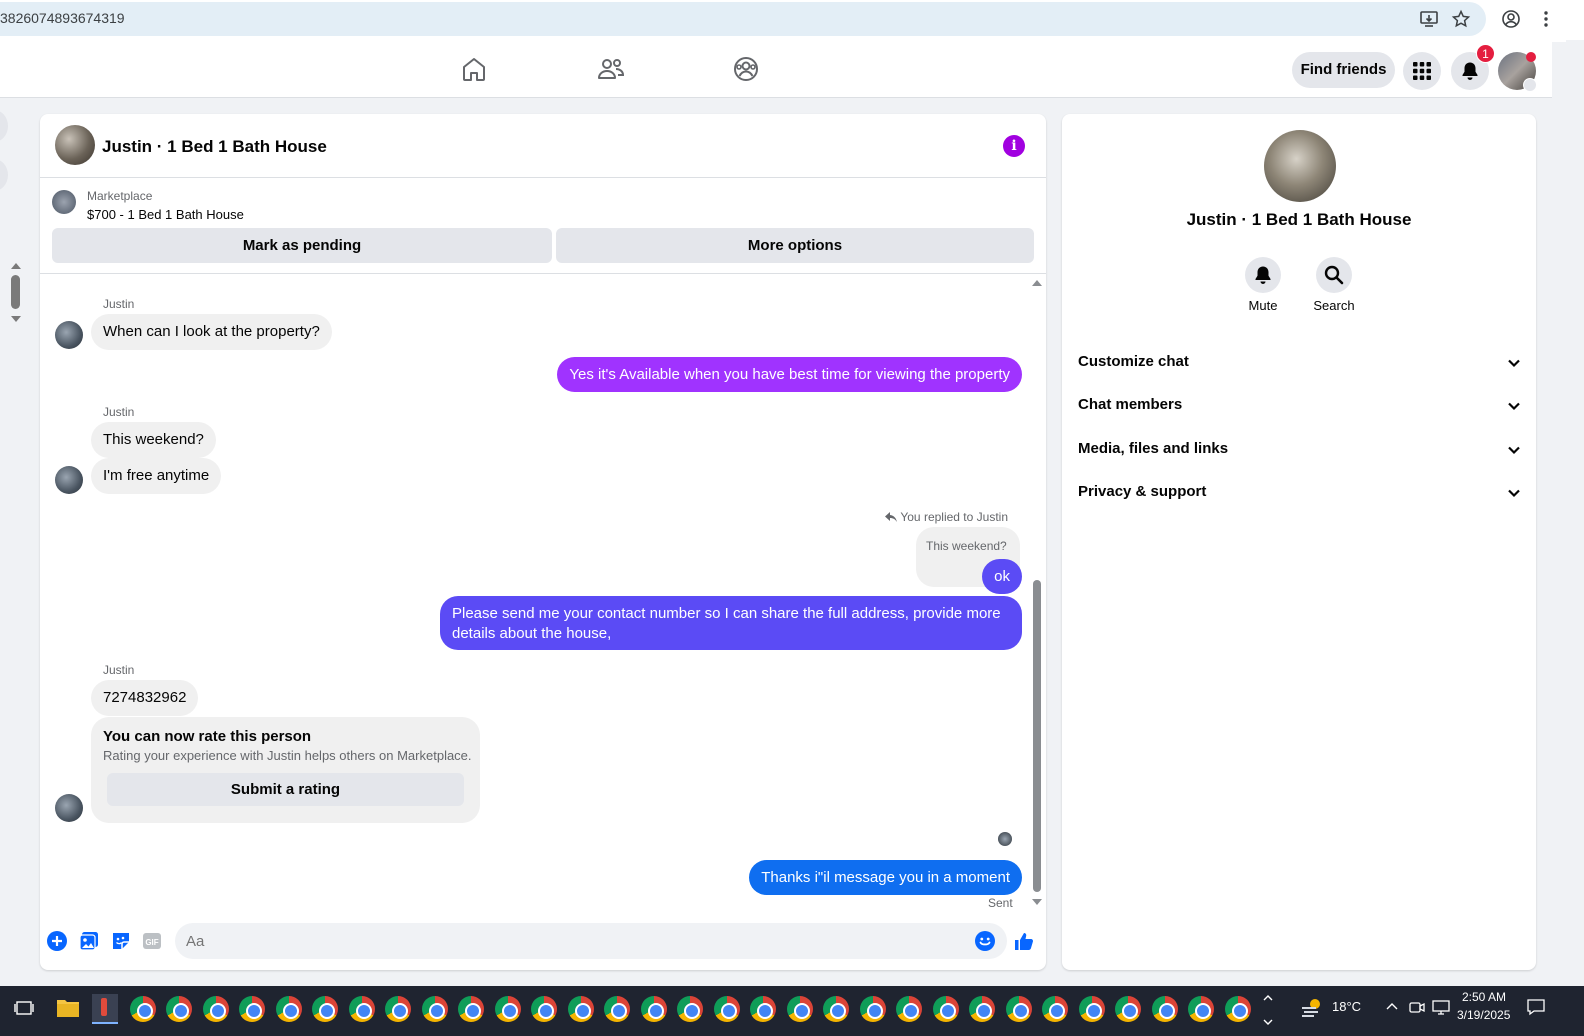 The height and width of the screenshot is (1036, 1584). Describe the element at coordinates (1005, 839) in the screenshot. I see `seen-by-avatar` at that location.